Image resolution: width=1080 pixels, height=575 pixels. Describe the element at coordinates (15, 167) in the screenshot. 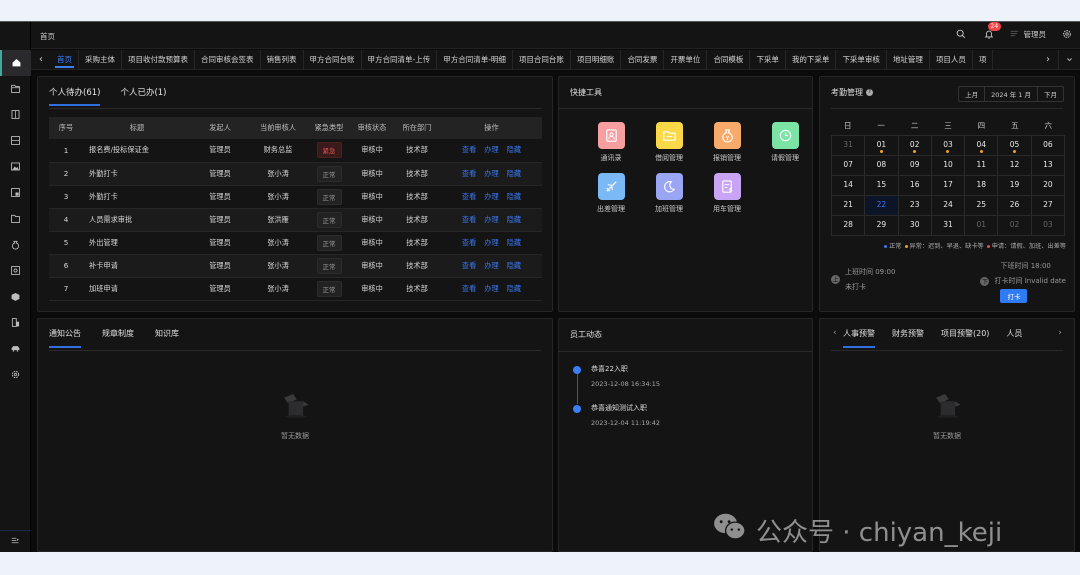

I see `sidebar-item-image` at that location.